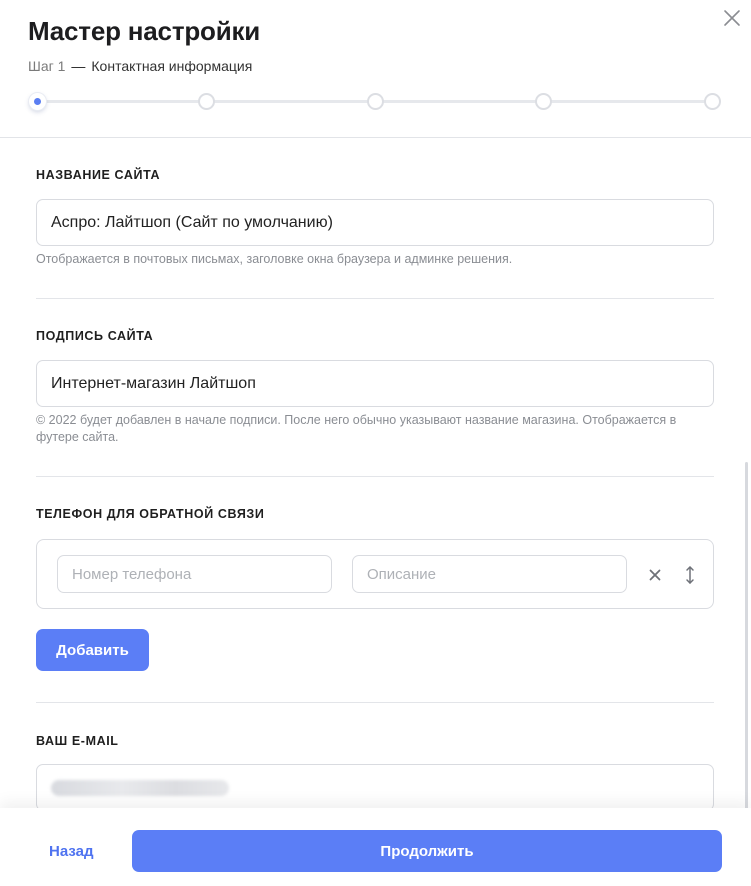  I want to click on step-name: Контактная информация, so click(172, 66).